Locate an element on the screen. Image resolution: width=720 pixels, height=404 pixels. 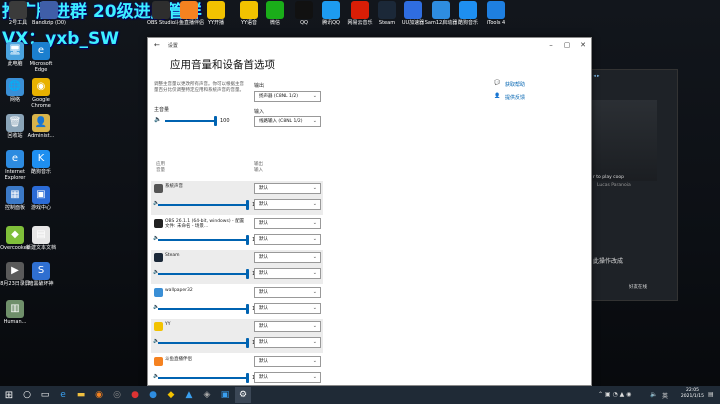
output-device-value: 扬声器 (C8NL 1/2) is located at coordinates (278, 96).